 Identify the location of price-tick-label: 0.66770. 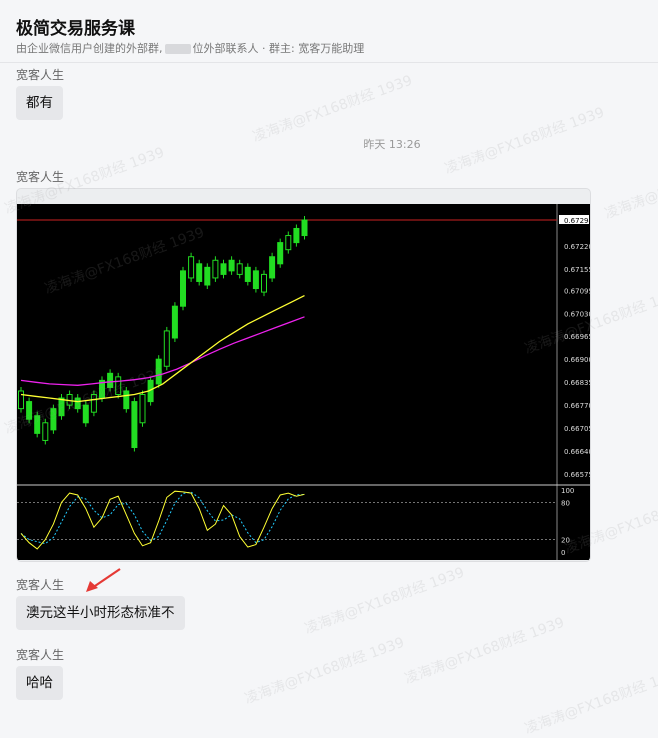
(577, 406).